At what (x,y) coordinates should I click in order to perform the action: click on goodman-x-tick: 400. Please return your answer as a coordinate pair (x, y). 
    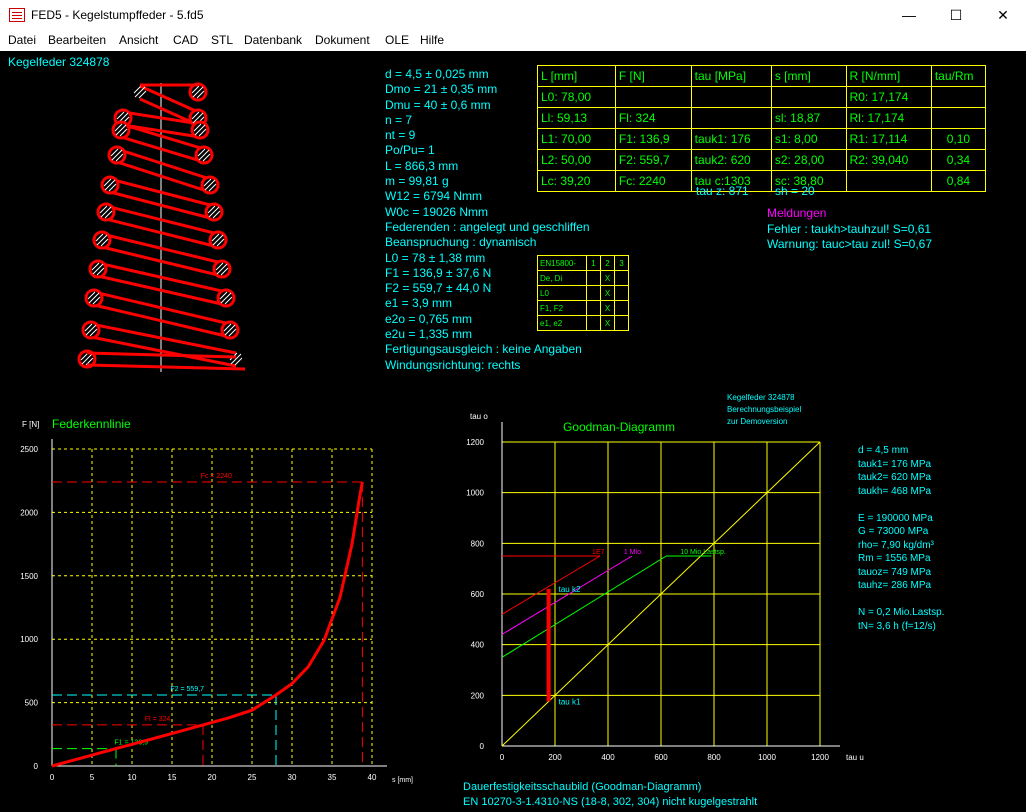
    Looking at the image, I should click on (608, 757).